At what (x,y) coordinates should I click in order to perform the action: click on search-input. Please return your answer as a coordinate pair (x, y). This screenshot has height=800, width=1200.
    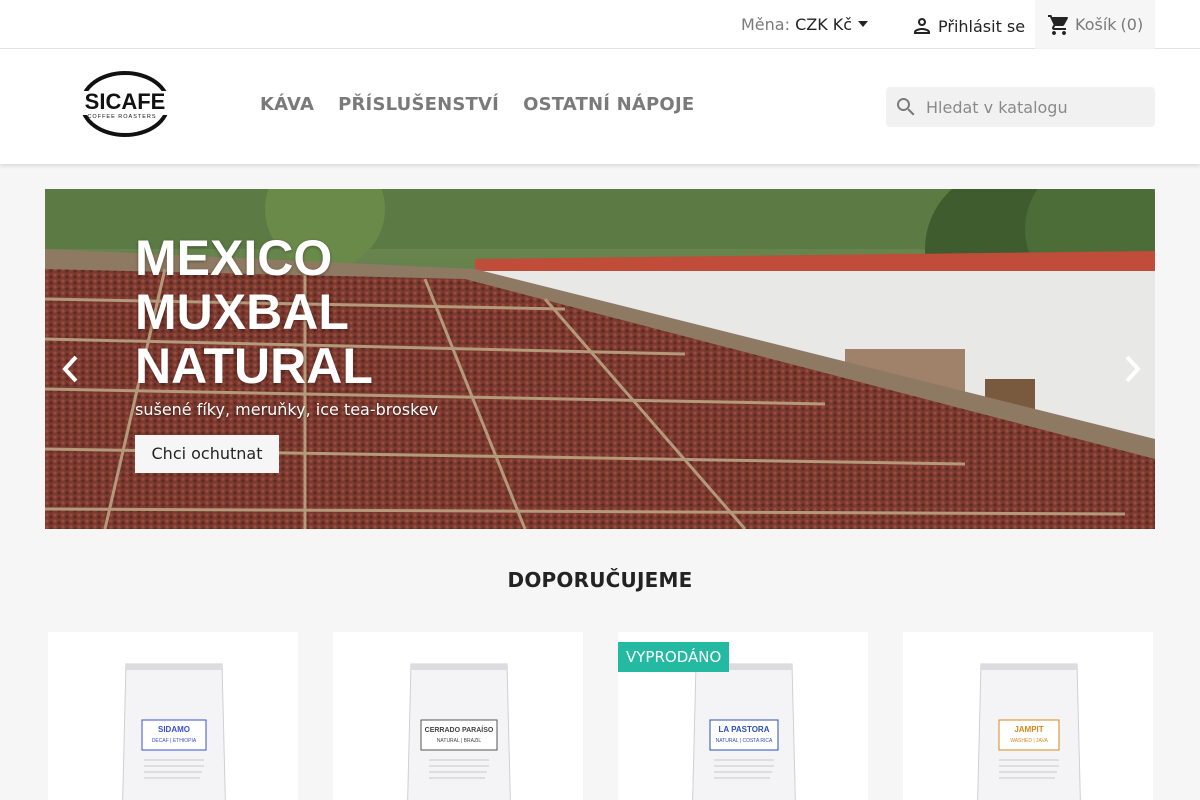
    Looking at the image, I should click on (1036, 107).